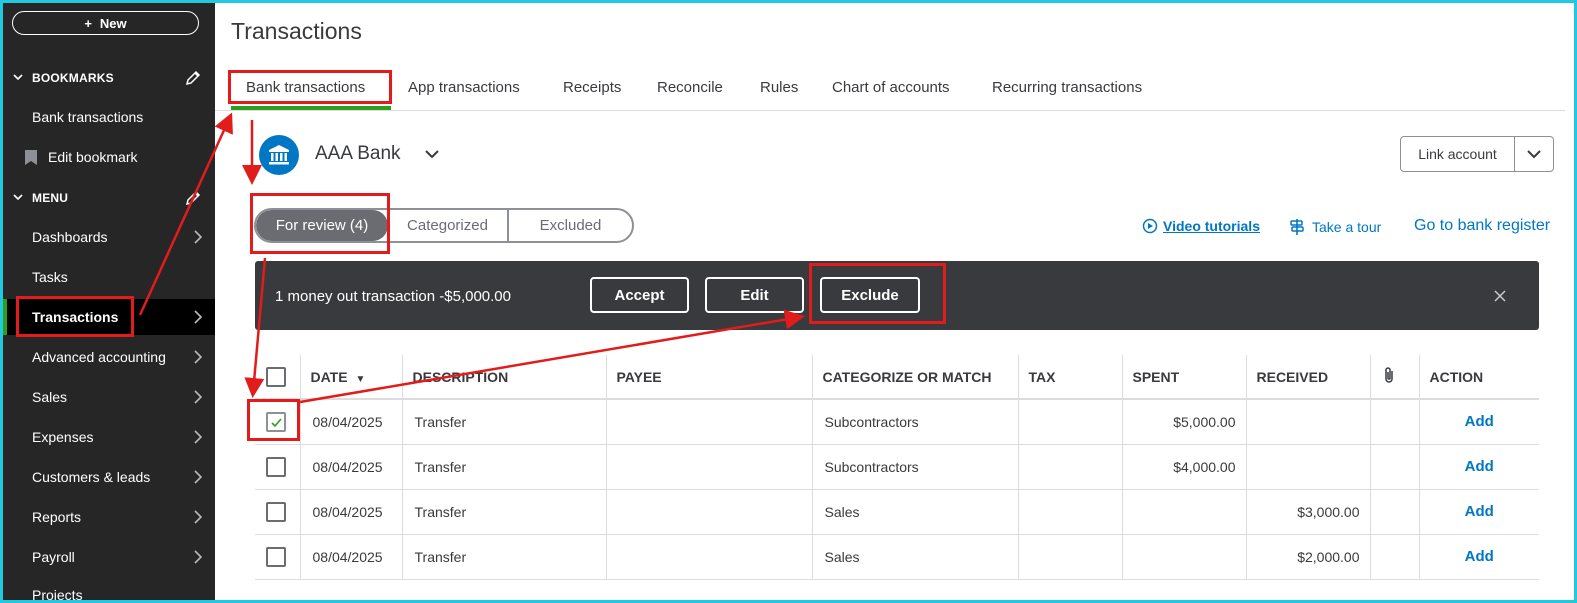  I want to click on tab-app-transactions: App transactions, so click(464, 87).